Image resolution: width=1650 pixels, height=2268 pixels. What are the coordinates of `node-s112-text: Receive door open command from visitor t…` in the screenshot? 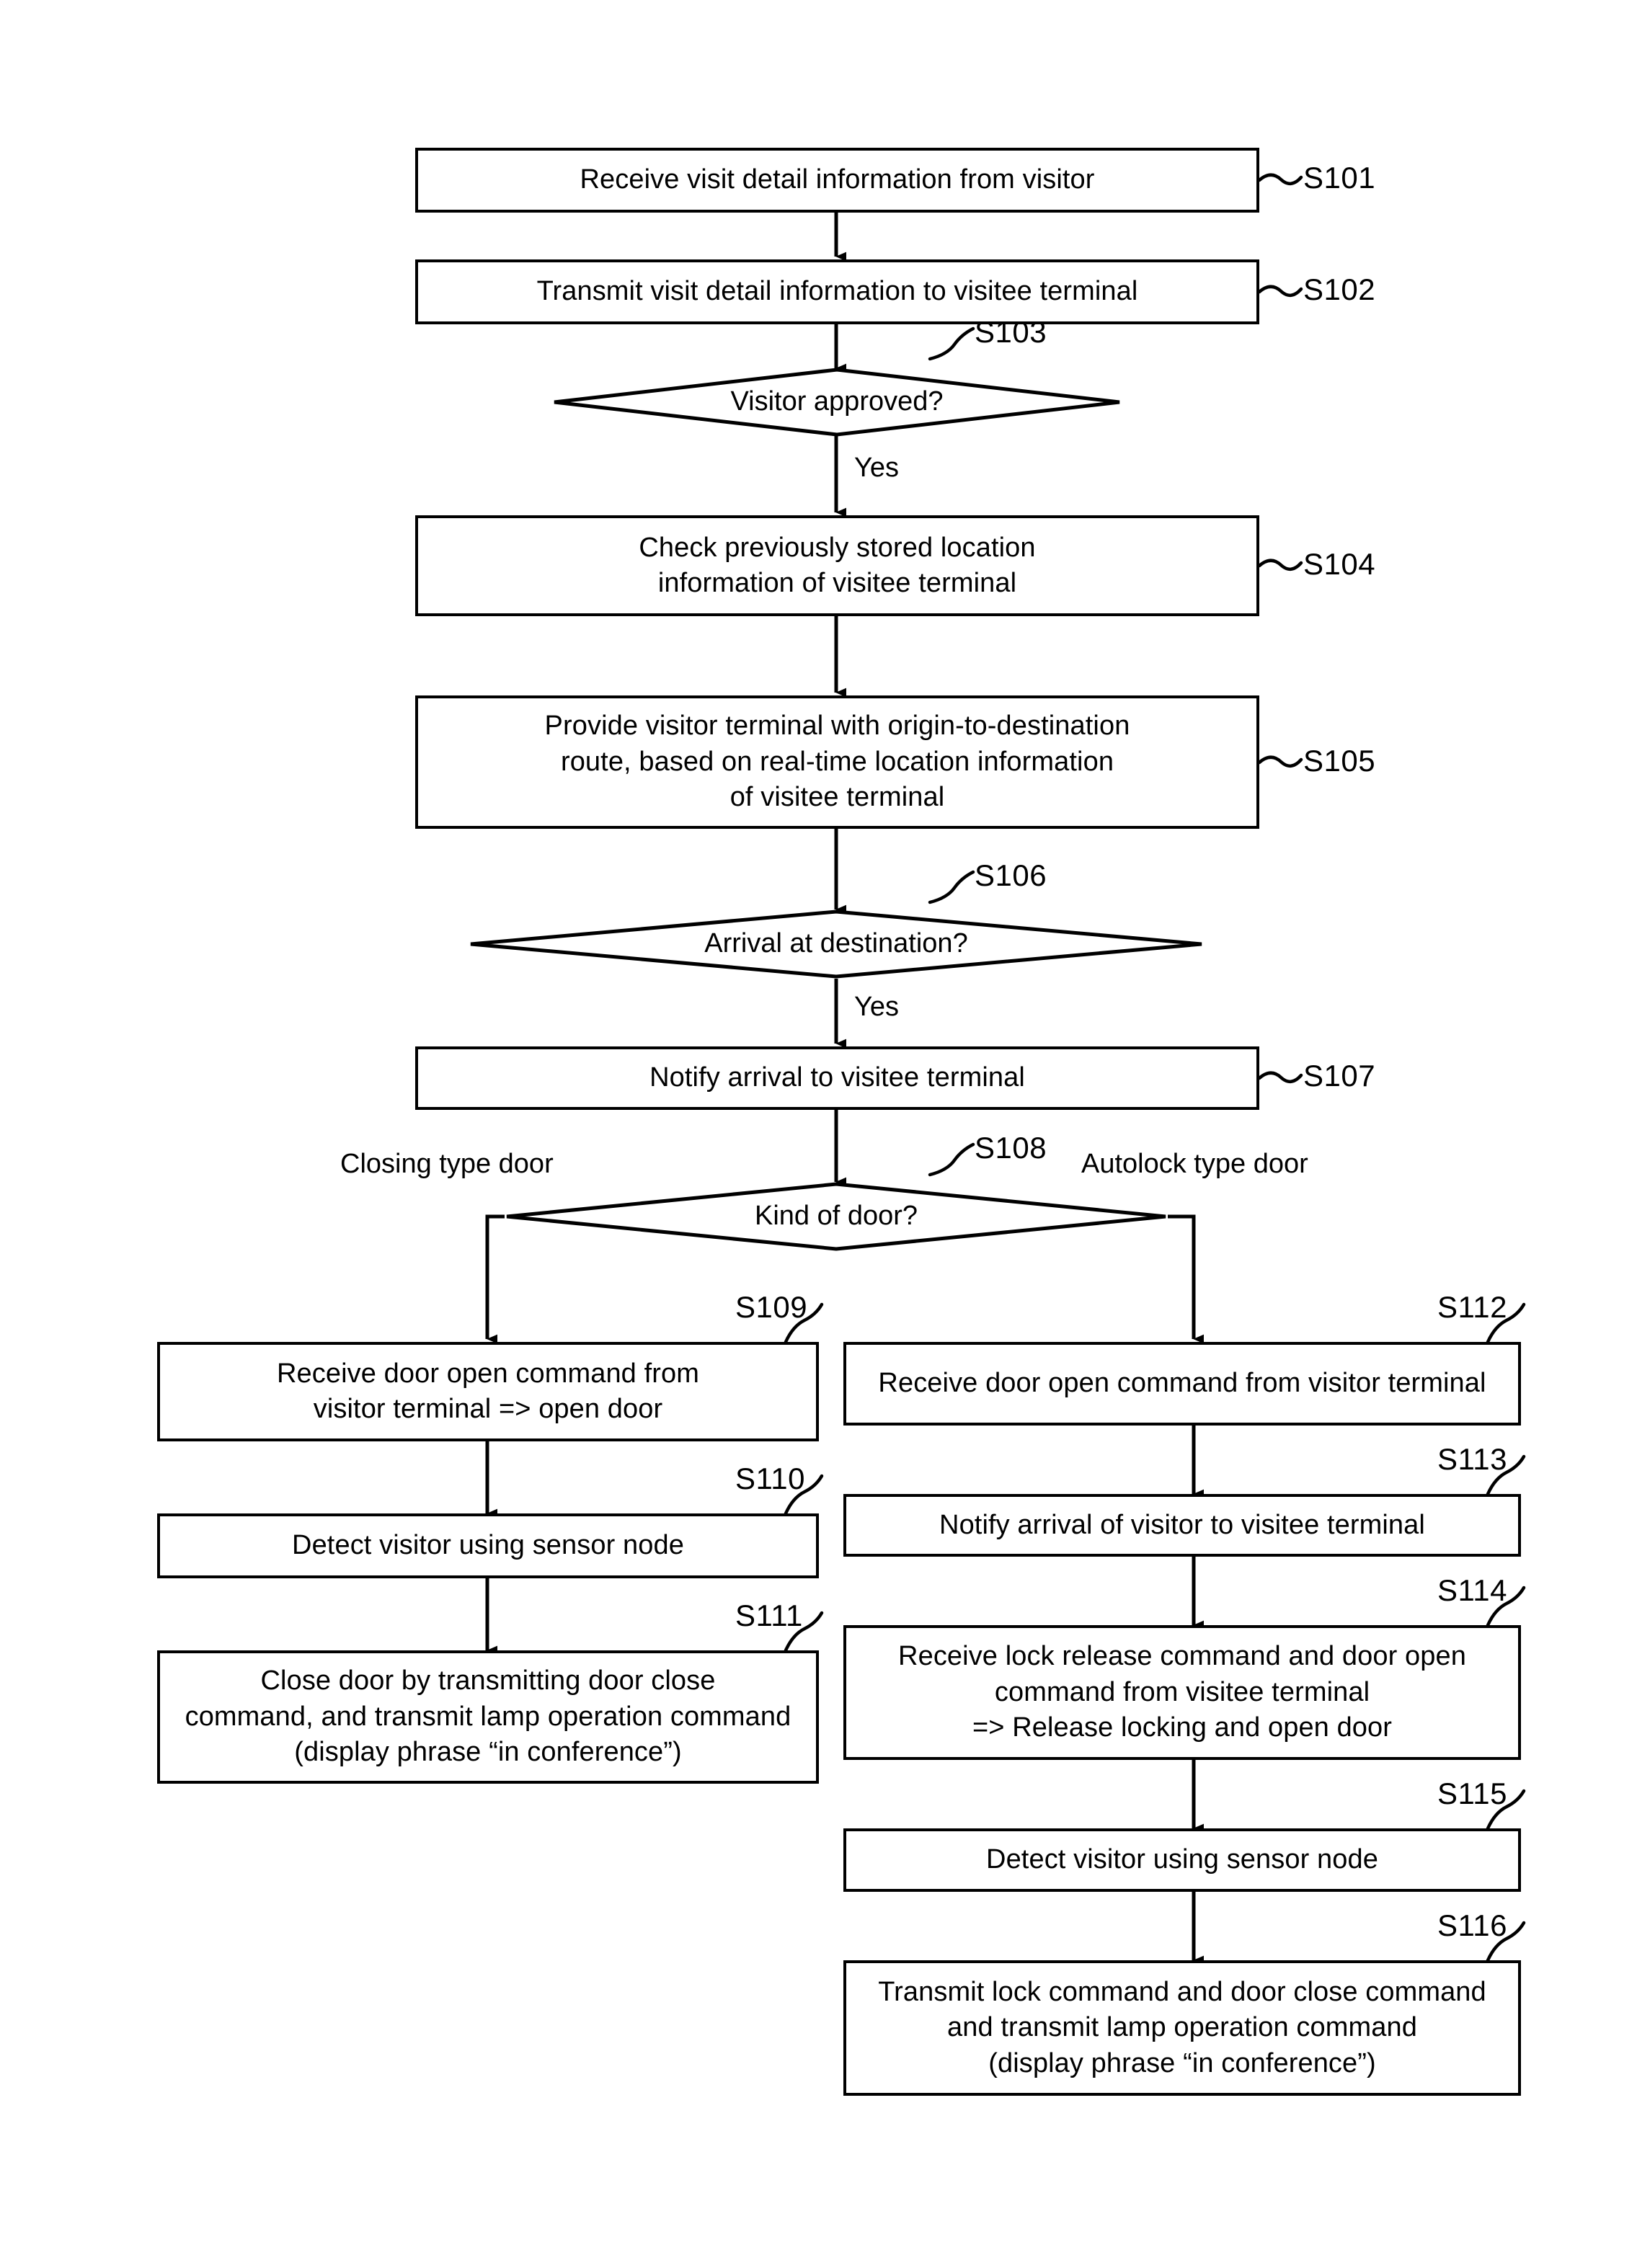 It's located at (1182, 1384).